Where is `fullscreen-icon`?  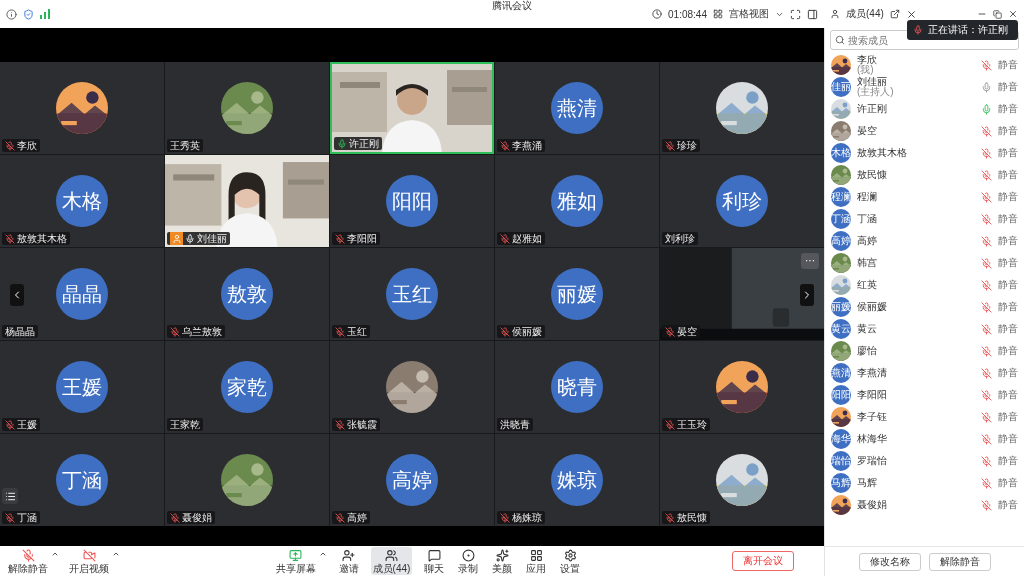 fullscreen-icon is located at coordinates (795, 14).